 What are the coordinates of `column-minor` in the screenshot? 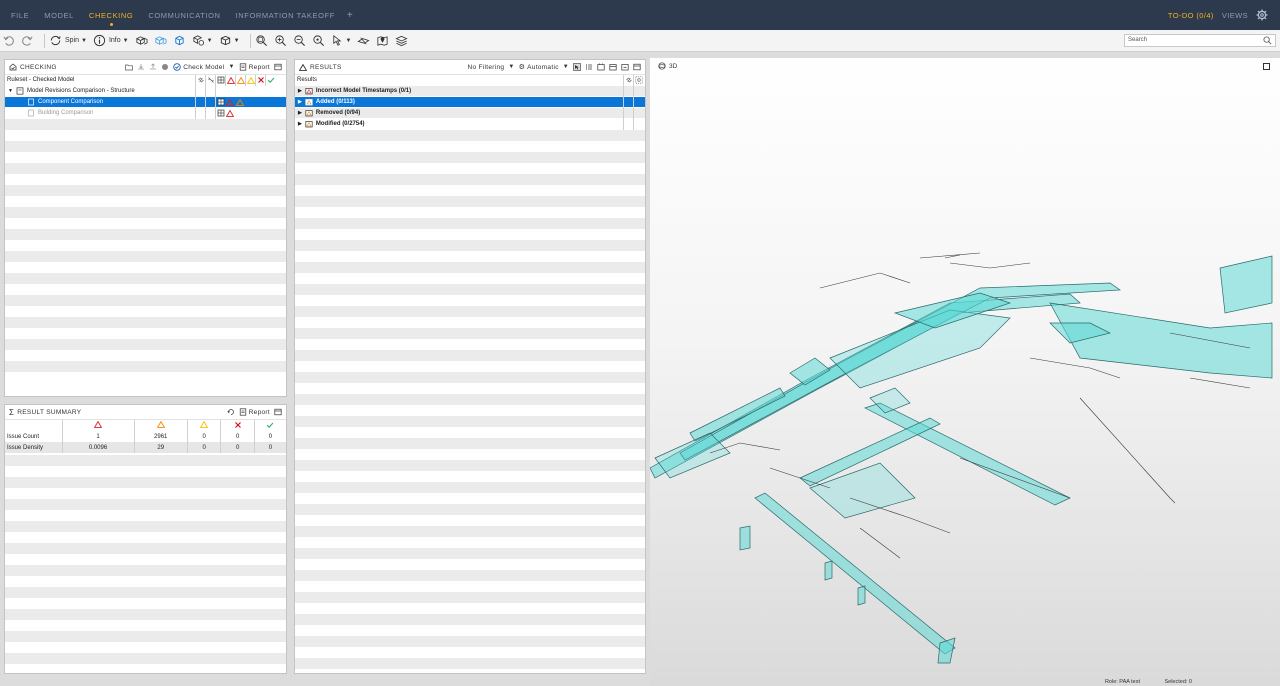 It's located at (250, 80).